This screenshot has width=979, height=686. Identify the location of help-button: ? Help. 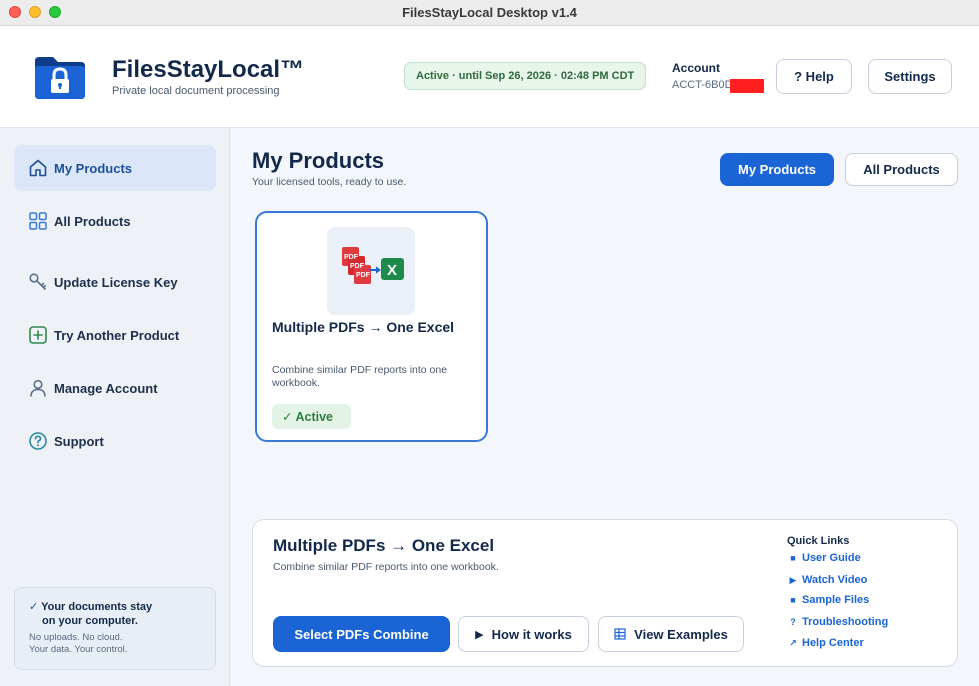
(814, 76).